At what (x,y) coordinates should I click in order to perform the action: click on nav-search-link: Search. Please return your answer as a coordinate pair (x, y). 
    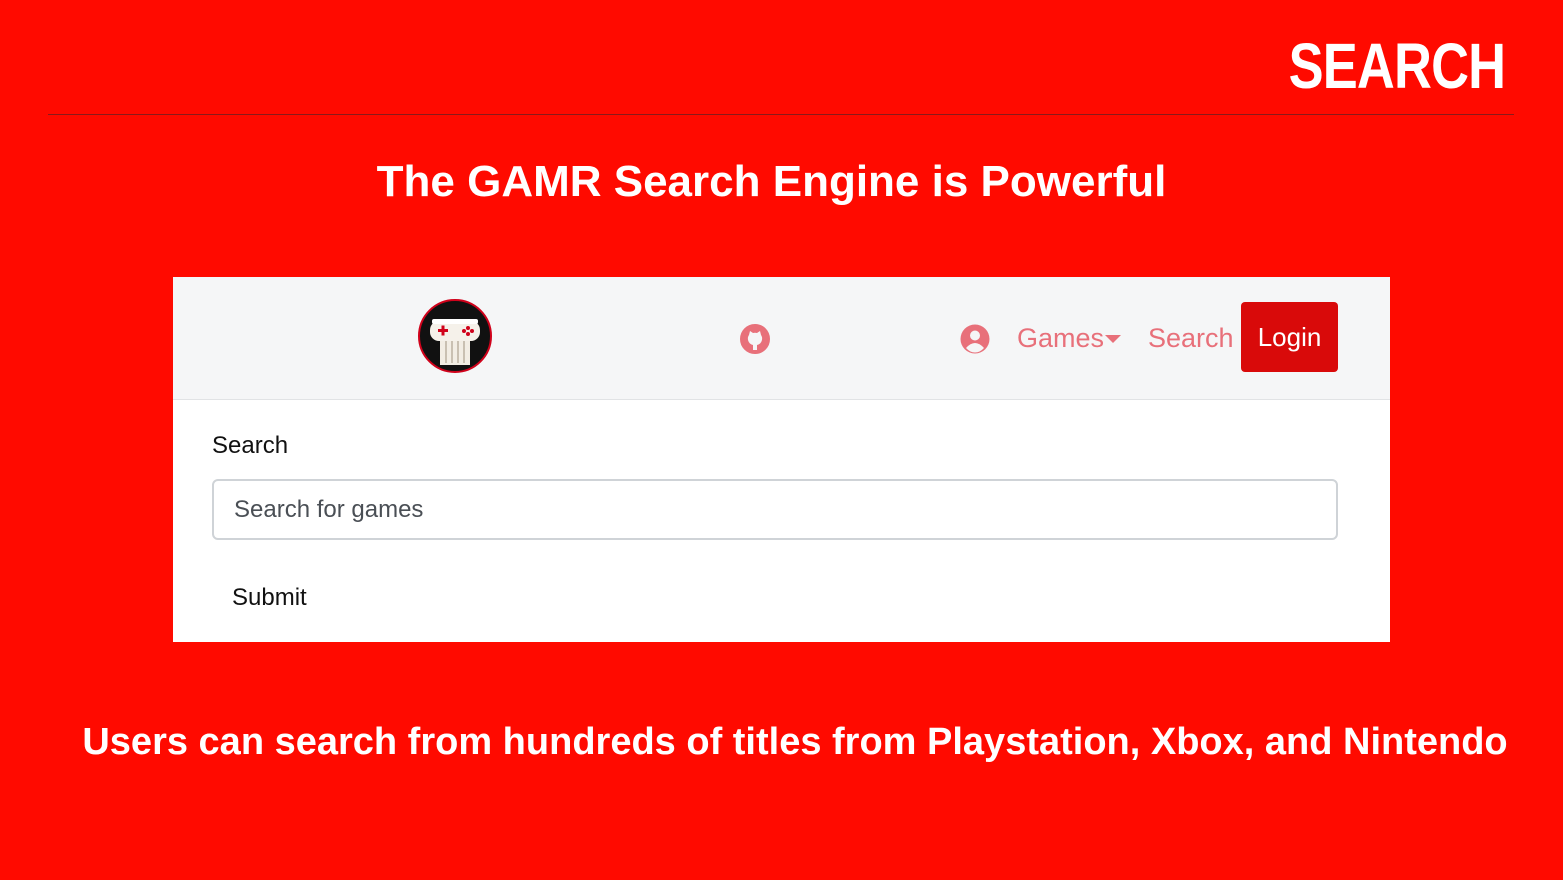
    Looking at the image, I should click on (1191, 338).